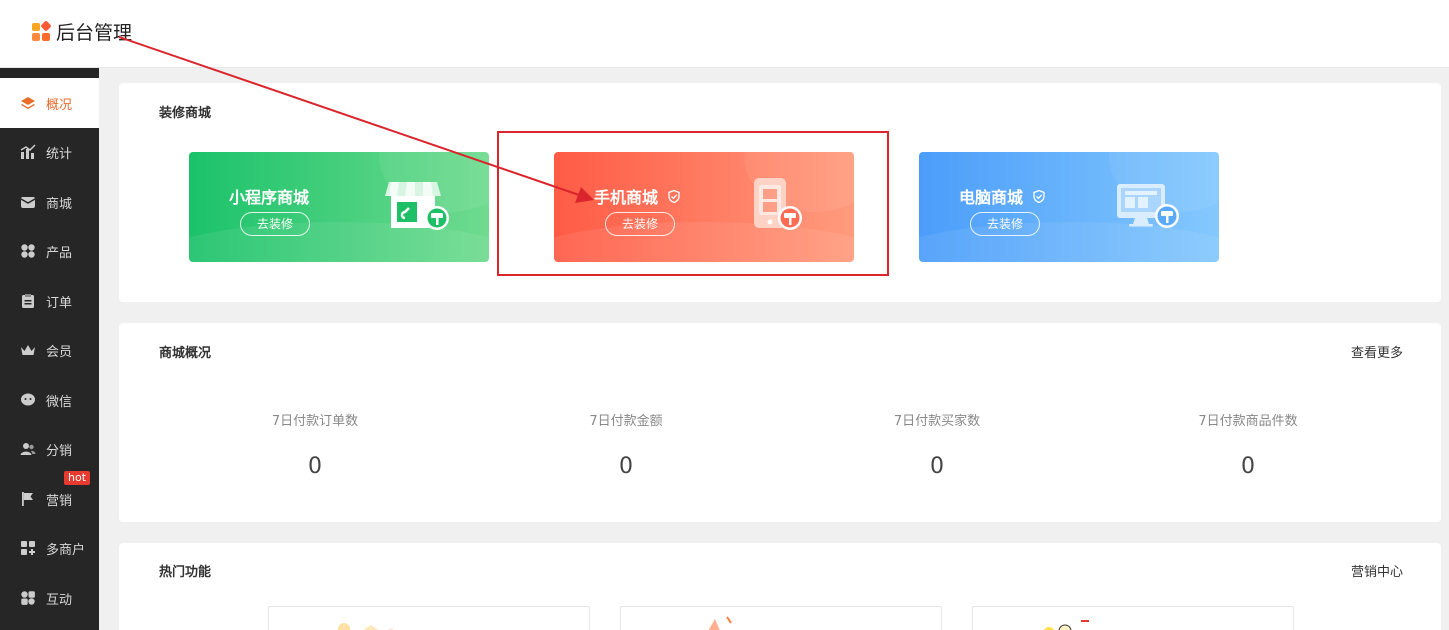 The height and width of the screenshot is (630, 1449). I want to click on store-plus-icon, so click(28, 548).